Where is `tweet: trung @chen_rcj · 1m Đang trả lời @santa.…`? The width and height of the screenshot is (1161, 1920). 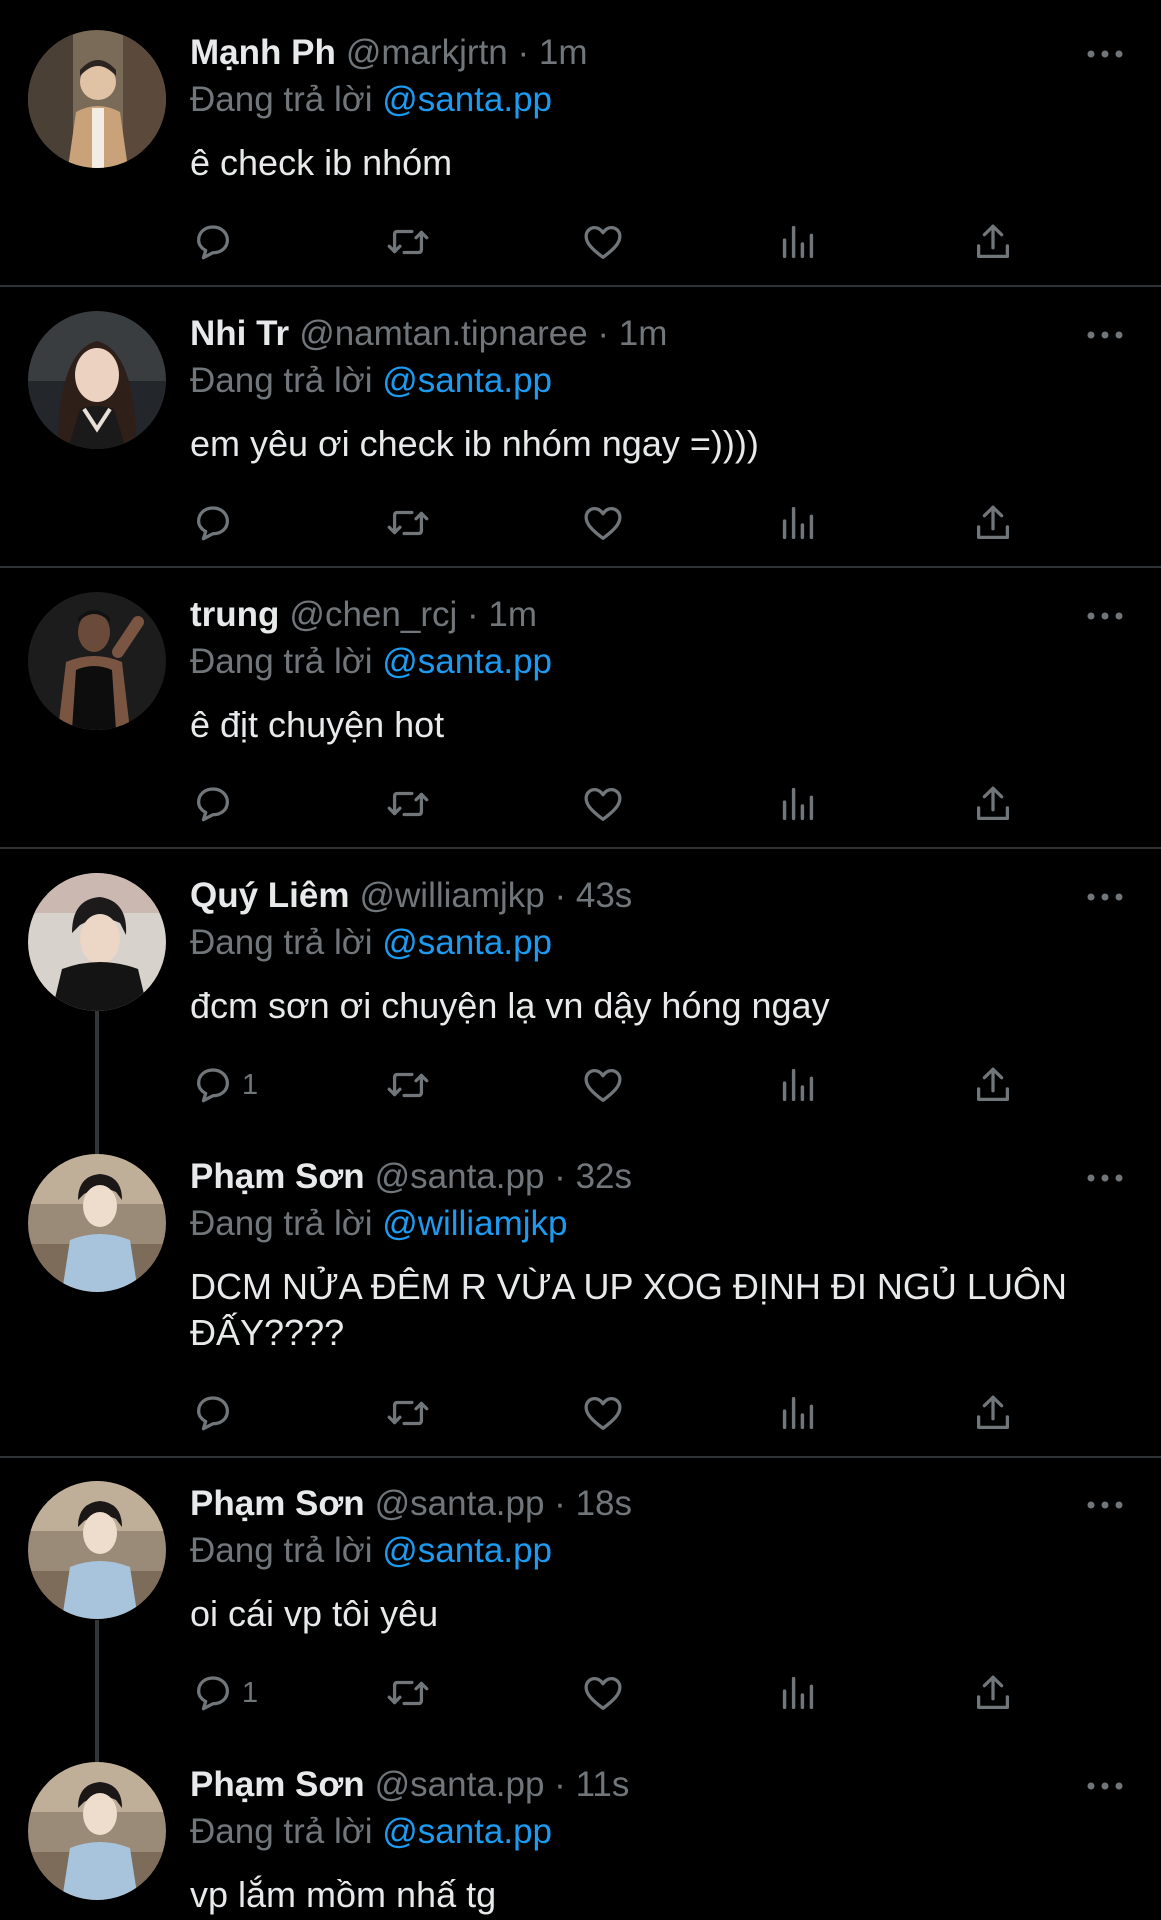 tweet: trung @chen_rcj · 1m Đang trả lời @santa.… is located at coordinates (580, 704).